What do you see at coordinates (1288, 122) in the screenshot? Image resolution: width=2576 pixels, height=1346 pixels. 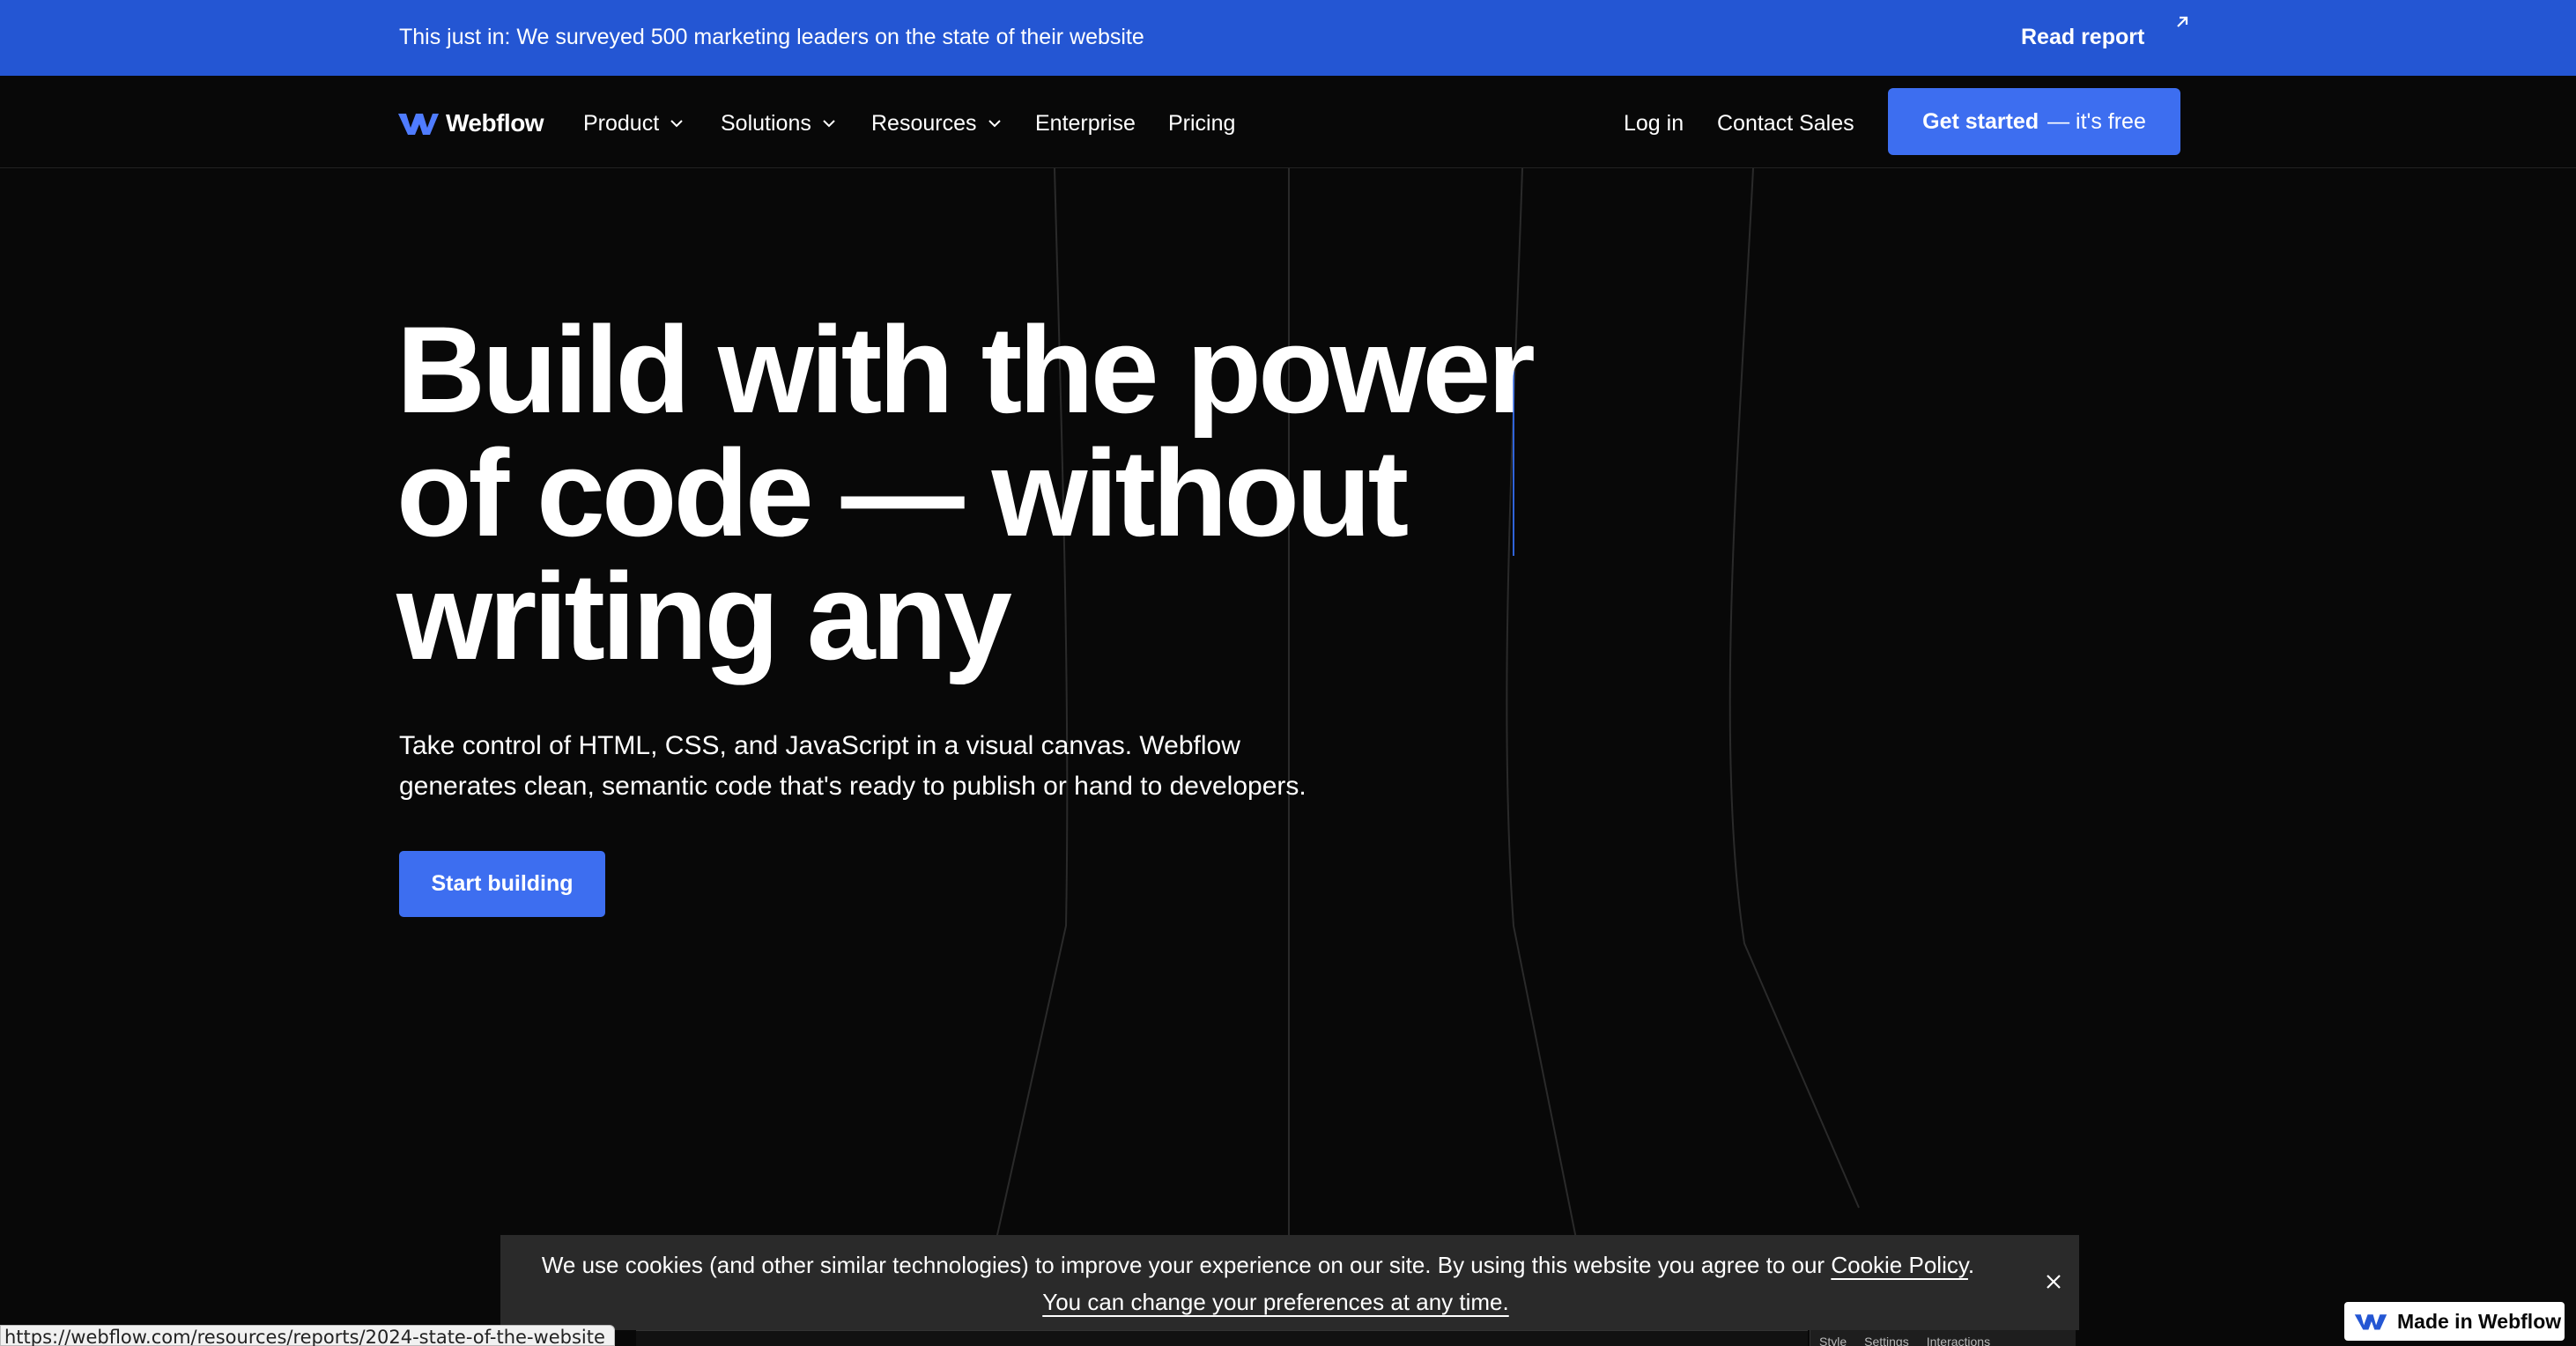 I see `main-navigation` at bounding box center [1288, 122].